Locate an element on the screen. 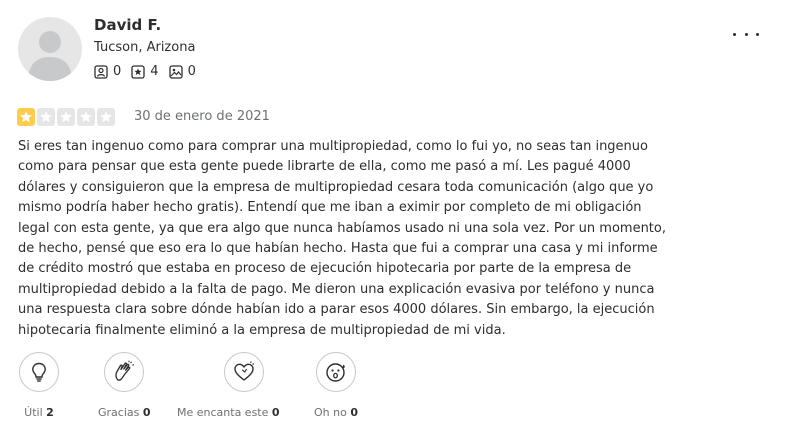 This screenshot has height=445, width=794. oh-no-reaction: Oh no 0 is located at coordinates (336, 385).